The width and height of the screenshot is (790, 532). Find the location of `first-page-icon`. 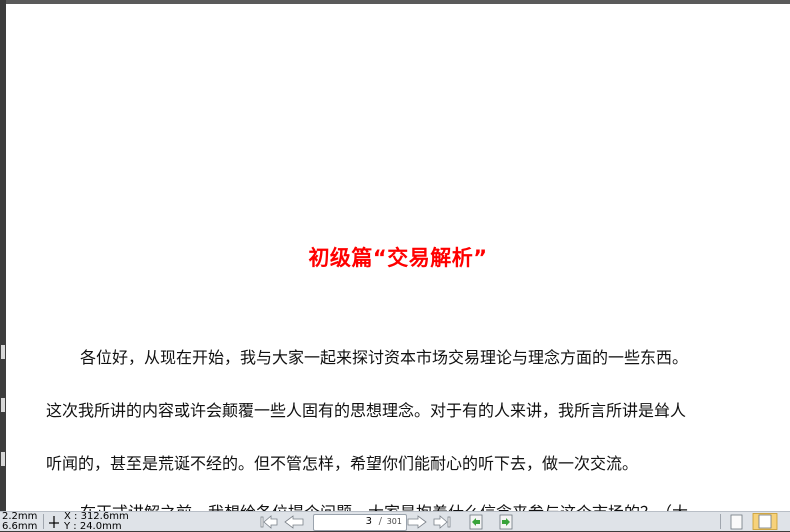

first-page-icon is located at coordinates (269, 522).